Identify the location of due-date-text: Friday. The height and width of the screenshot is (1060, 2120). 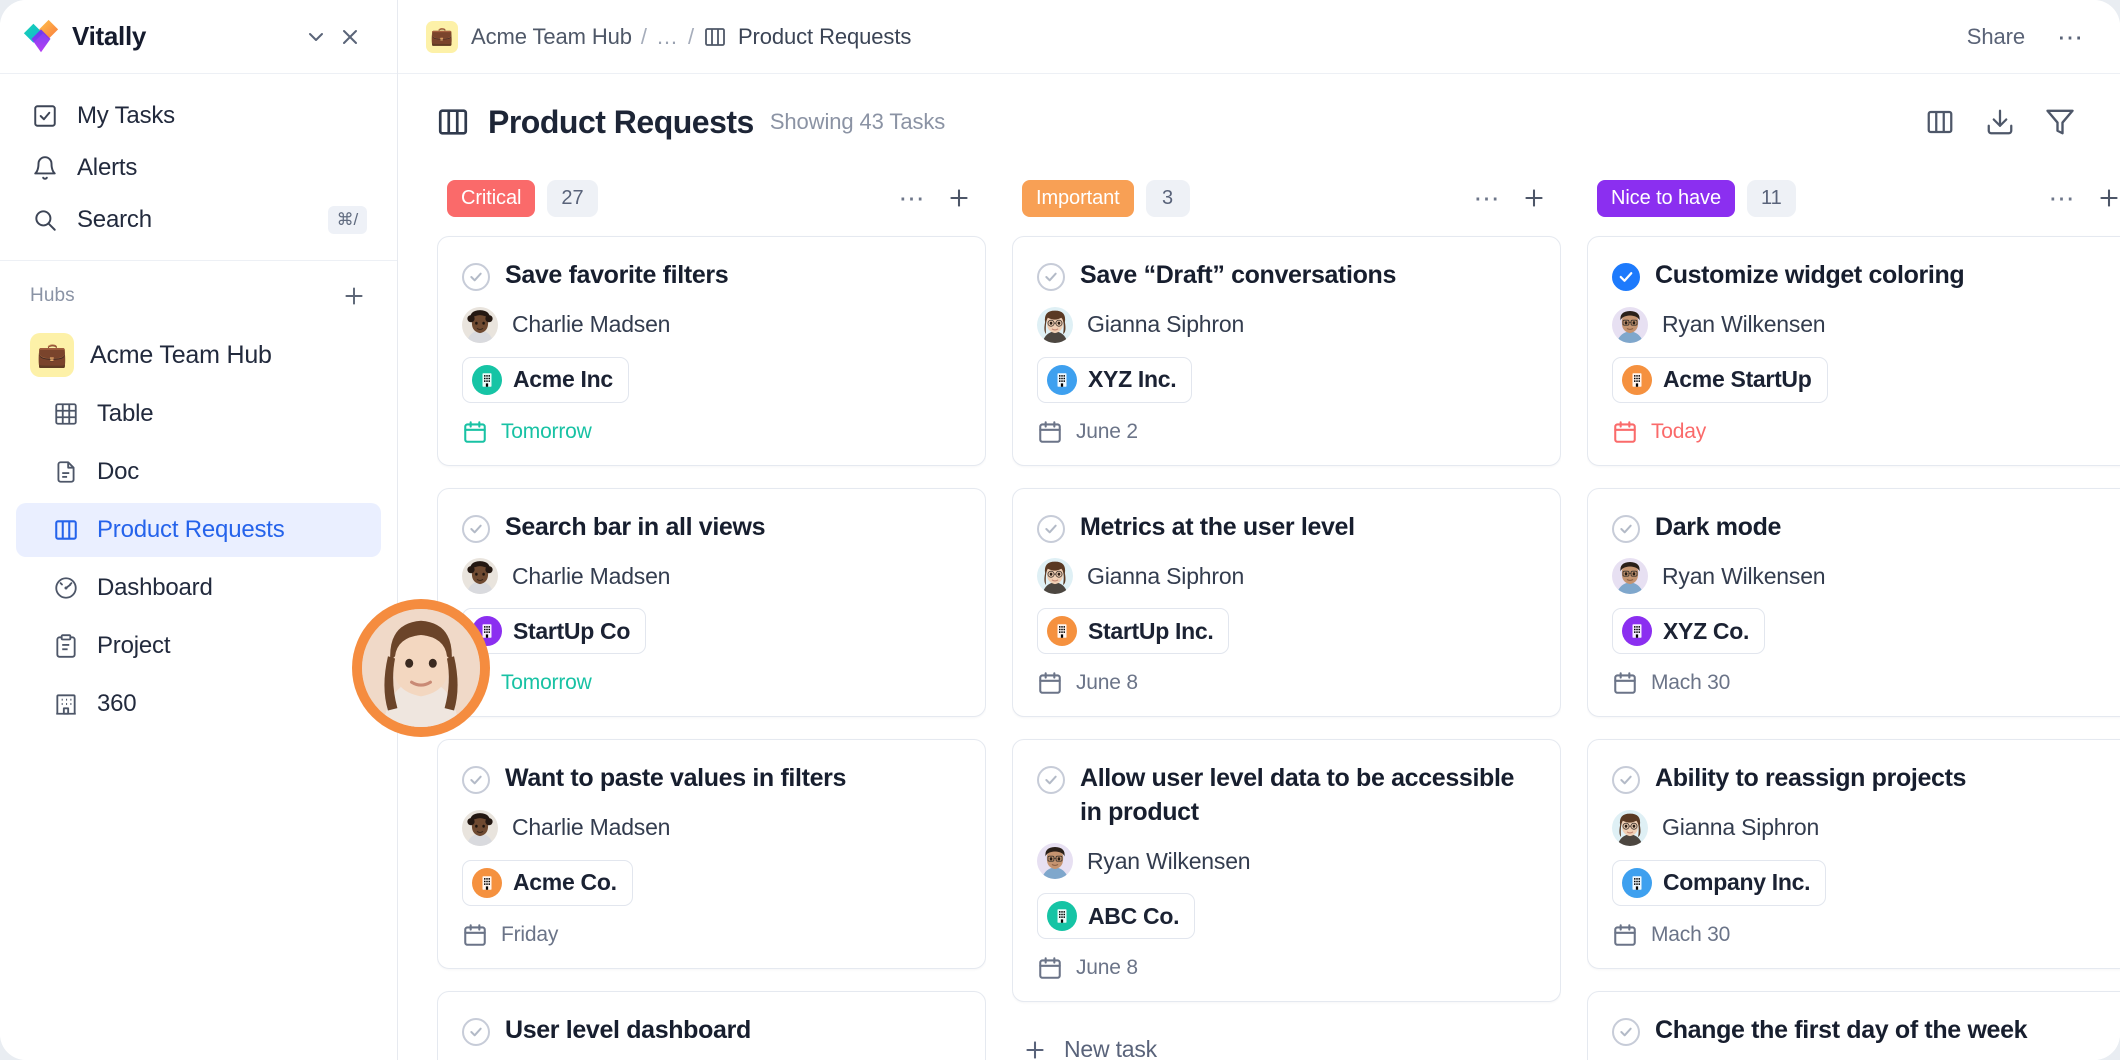
(530, 934).